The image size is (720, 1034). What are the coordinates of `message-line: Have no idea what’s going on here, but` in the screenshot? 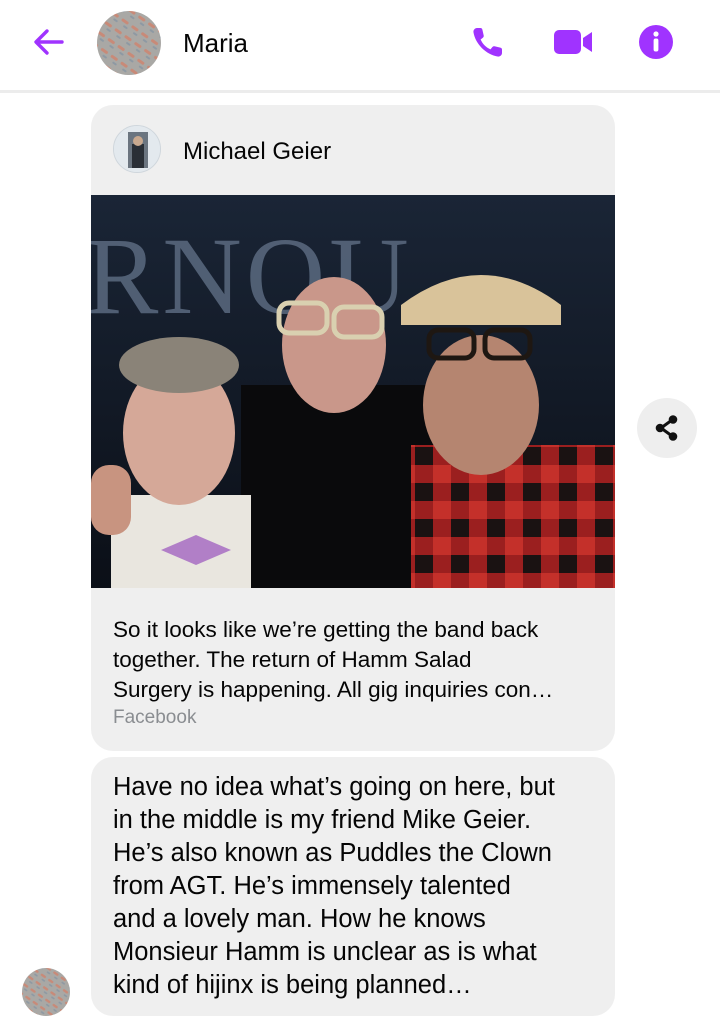 It's located at (334, 787).